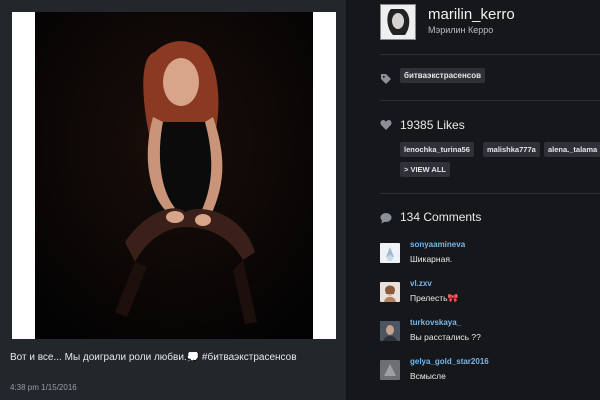 The height and width of the screenshot is (400, 600). I want to click on comments-count: 134 Comments, so click(441, 217).